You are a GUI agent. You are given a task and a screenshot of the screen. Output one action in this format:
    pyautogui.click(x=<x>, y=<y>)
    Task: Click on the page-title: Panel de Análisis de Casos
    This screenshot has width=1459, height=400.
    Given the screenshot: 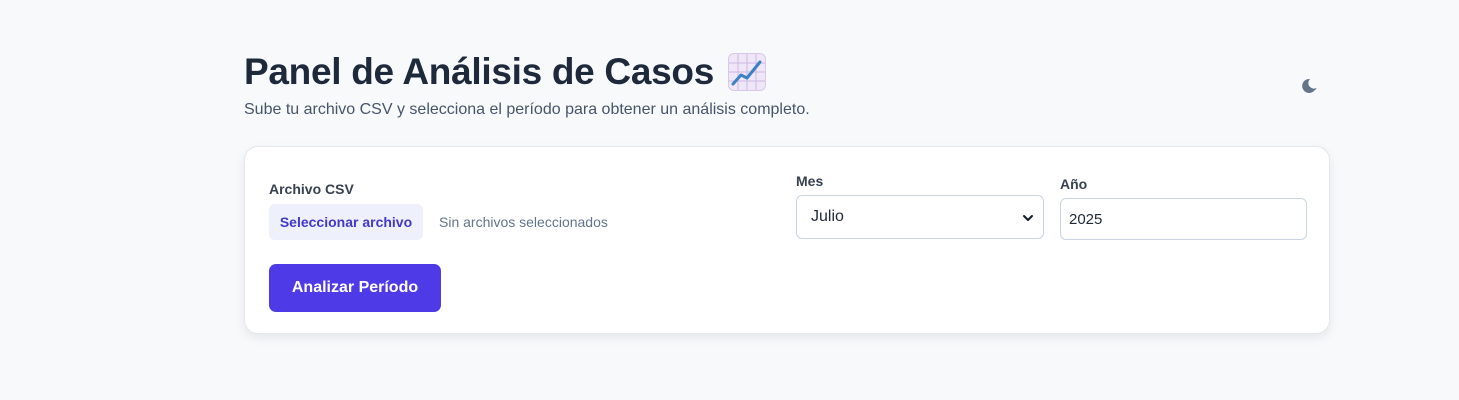 What is the action you would take?
    pyautogui.click(x=479, y=71)
    